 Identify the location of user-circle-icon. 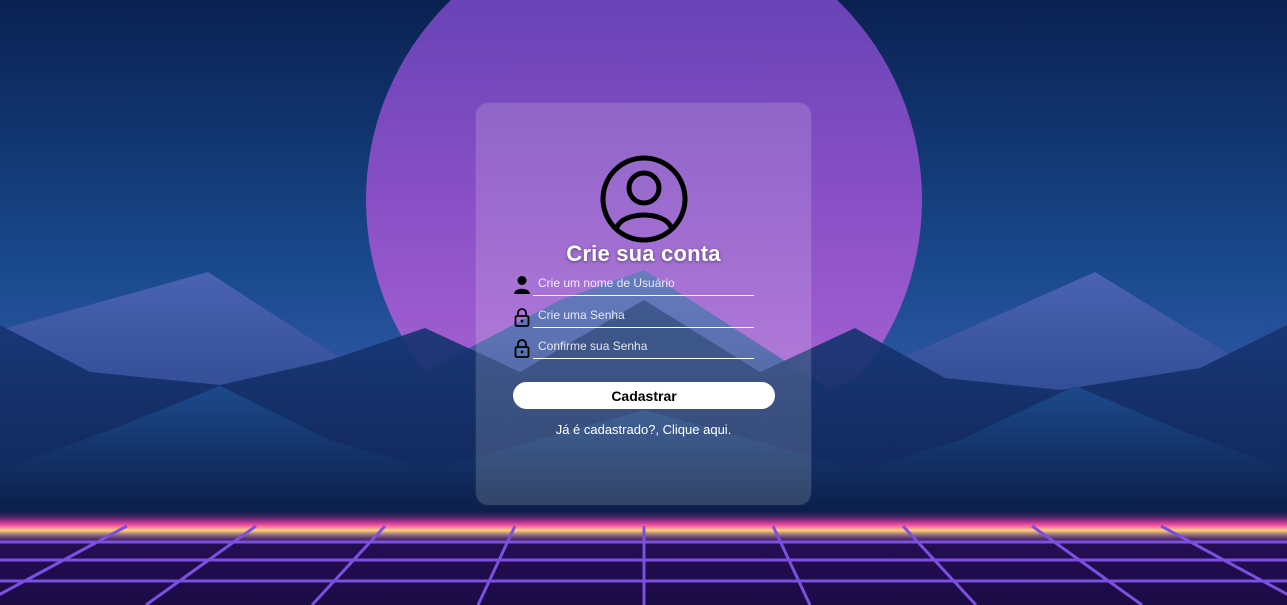
(644, 199).